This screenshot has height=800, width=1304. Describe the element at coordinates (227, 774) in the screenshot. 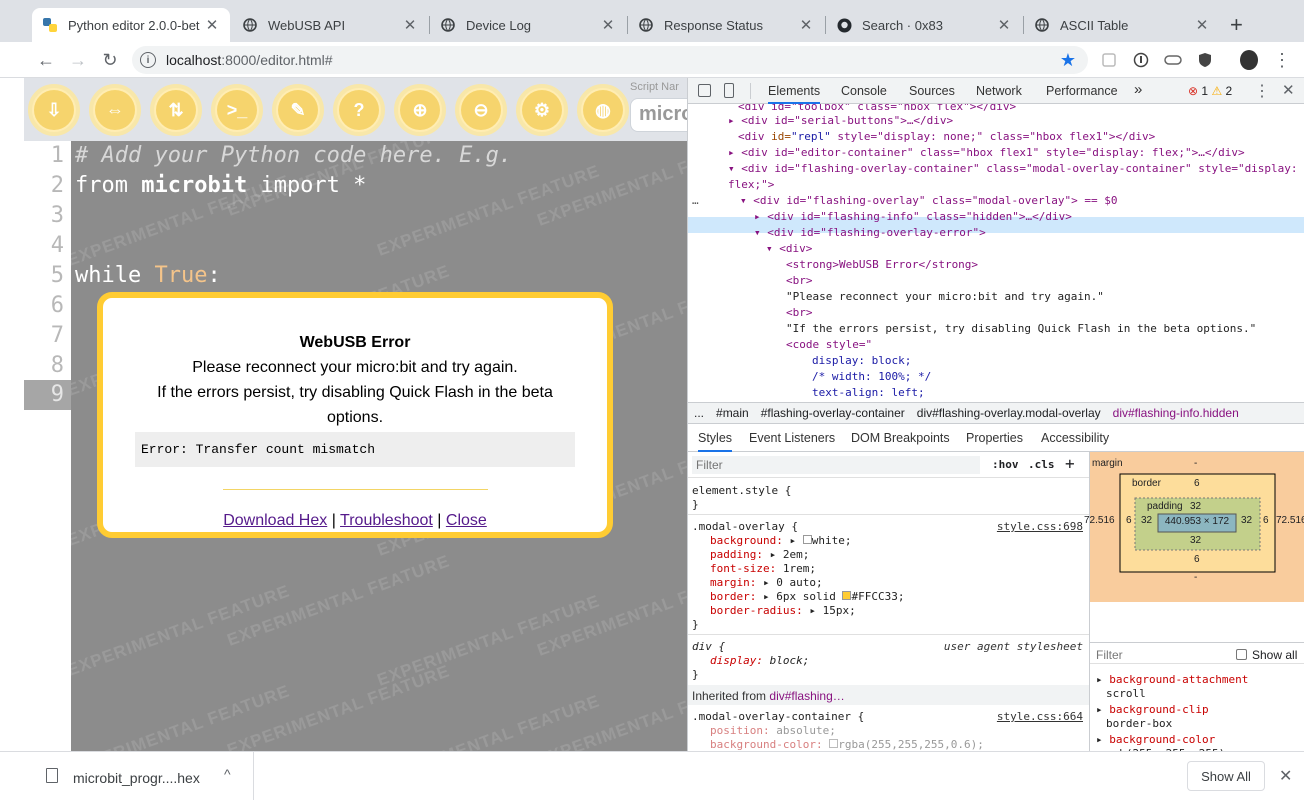

I see `chevron-up-icon: ^` at that location.